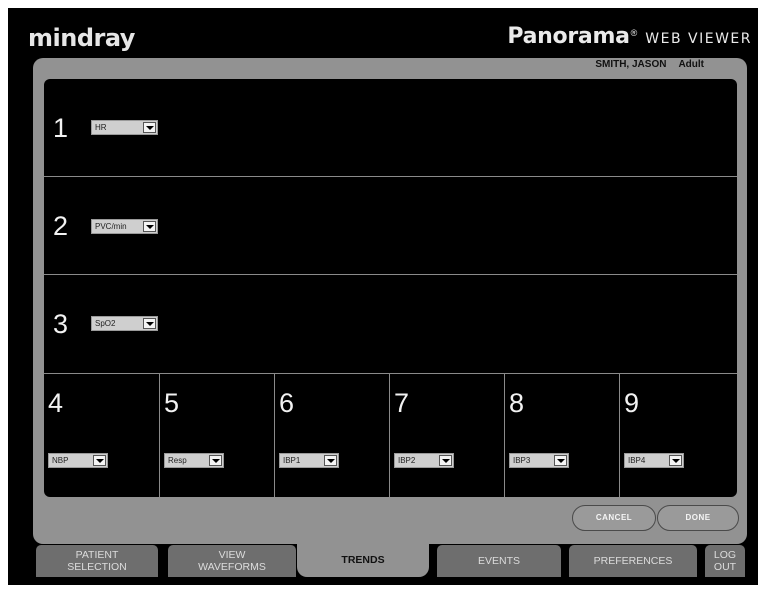 The height and width of the screenshot is (593, 766). I want to click on trend-4-parameter-select: NBP, so click(78, 460).